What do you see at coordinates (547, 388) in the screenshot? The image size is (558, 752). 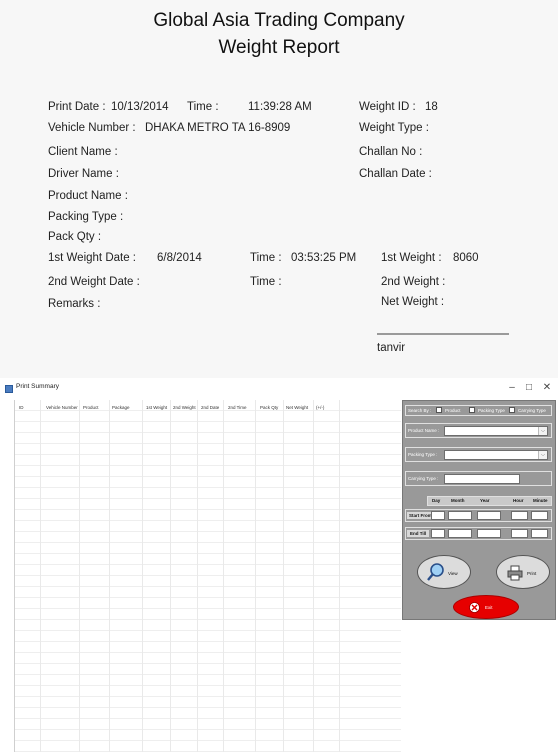 I see `close-button: ✕` at bounding box center [547, 388].